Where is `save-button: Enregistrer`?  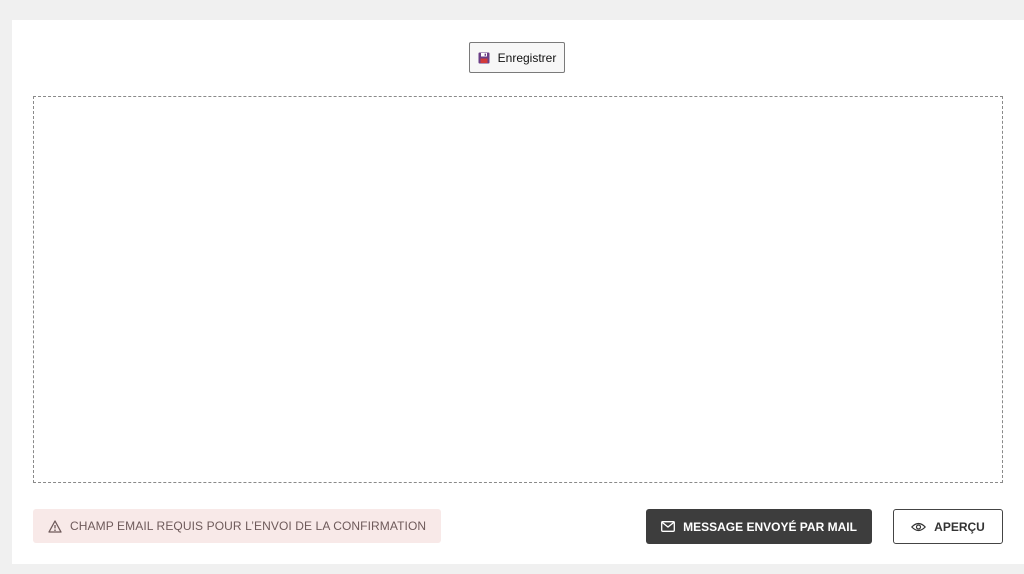
save-button: Enregistrer is located at coordinates (517, 57).